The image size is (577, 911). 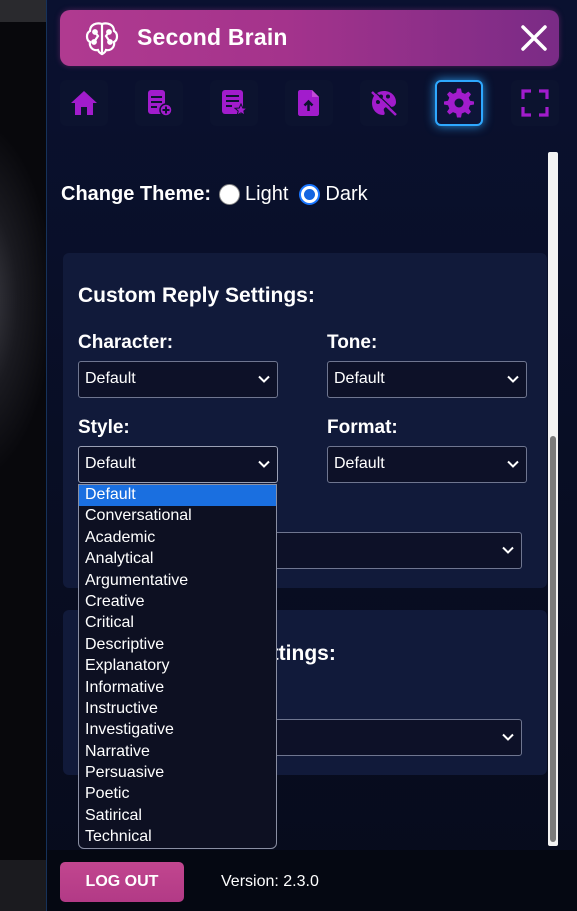 I want to click on tone-value: Default, so click(x=359, y=378).